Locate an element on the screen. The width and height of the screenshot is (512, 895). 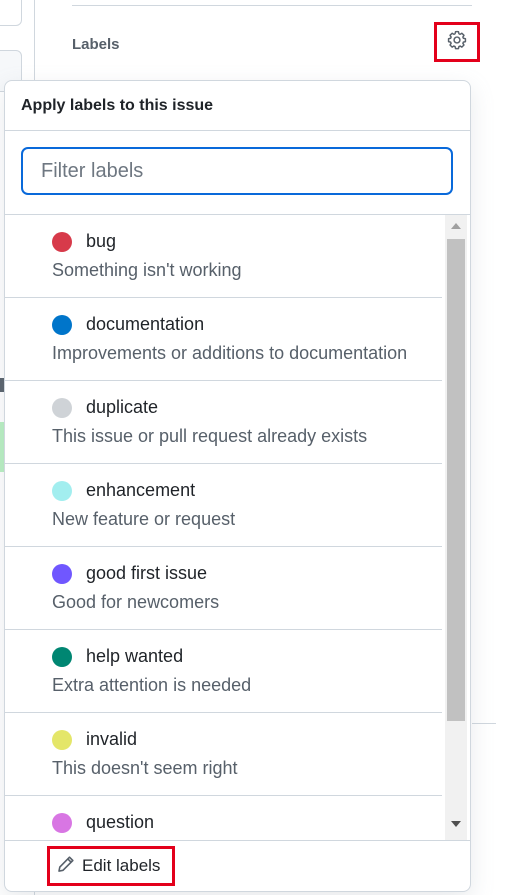
edit-labels-button: Edit labels is located at coordinates (111, 866).